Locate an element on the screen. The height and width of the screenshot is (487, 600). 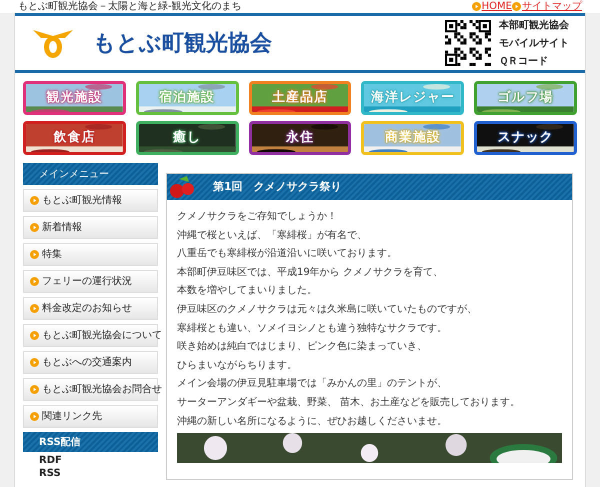
top-link: サイトマップ is located at coordinates (547, 7).